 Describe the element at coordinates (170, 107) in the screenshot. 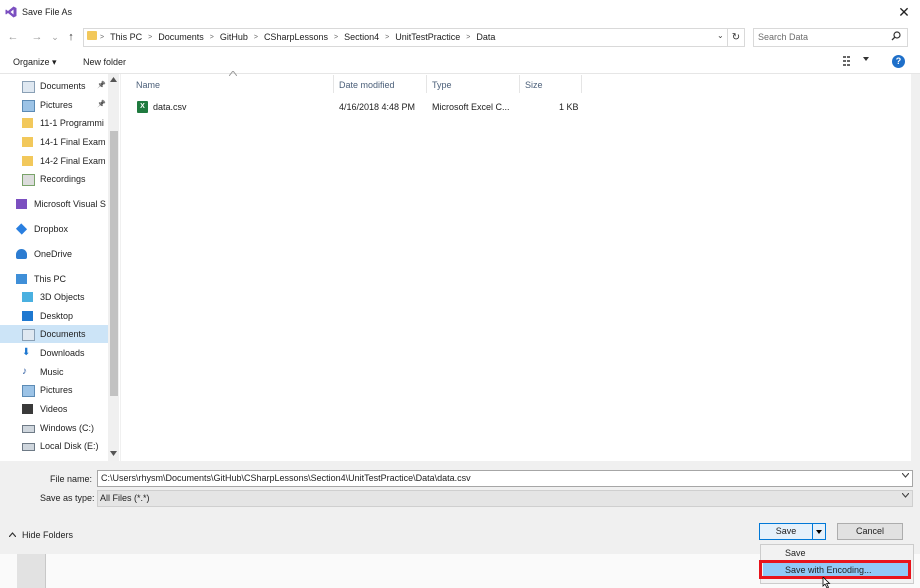

I see `file-name-cell: data.csv` at that location.